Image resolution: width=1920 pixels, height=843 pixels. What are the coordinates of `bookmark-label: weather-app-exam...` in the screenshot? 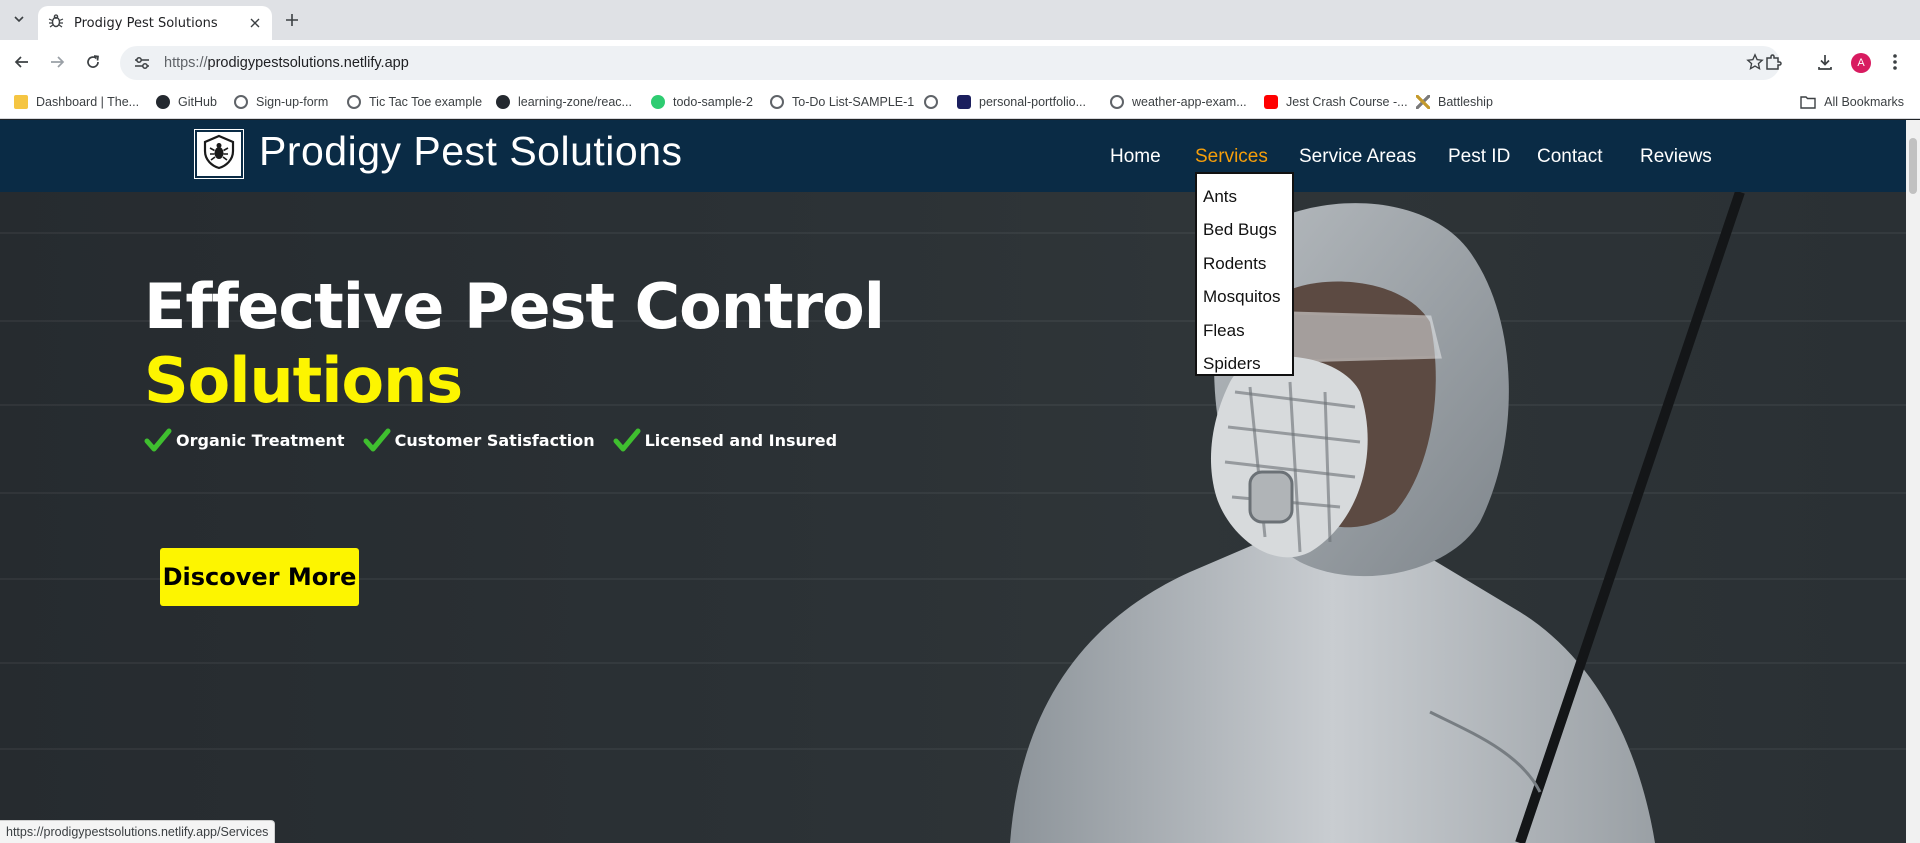 It's located at (1189, 102).